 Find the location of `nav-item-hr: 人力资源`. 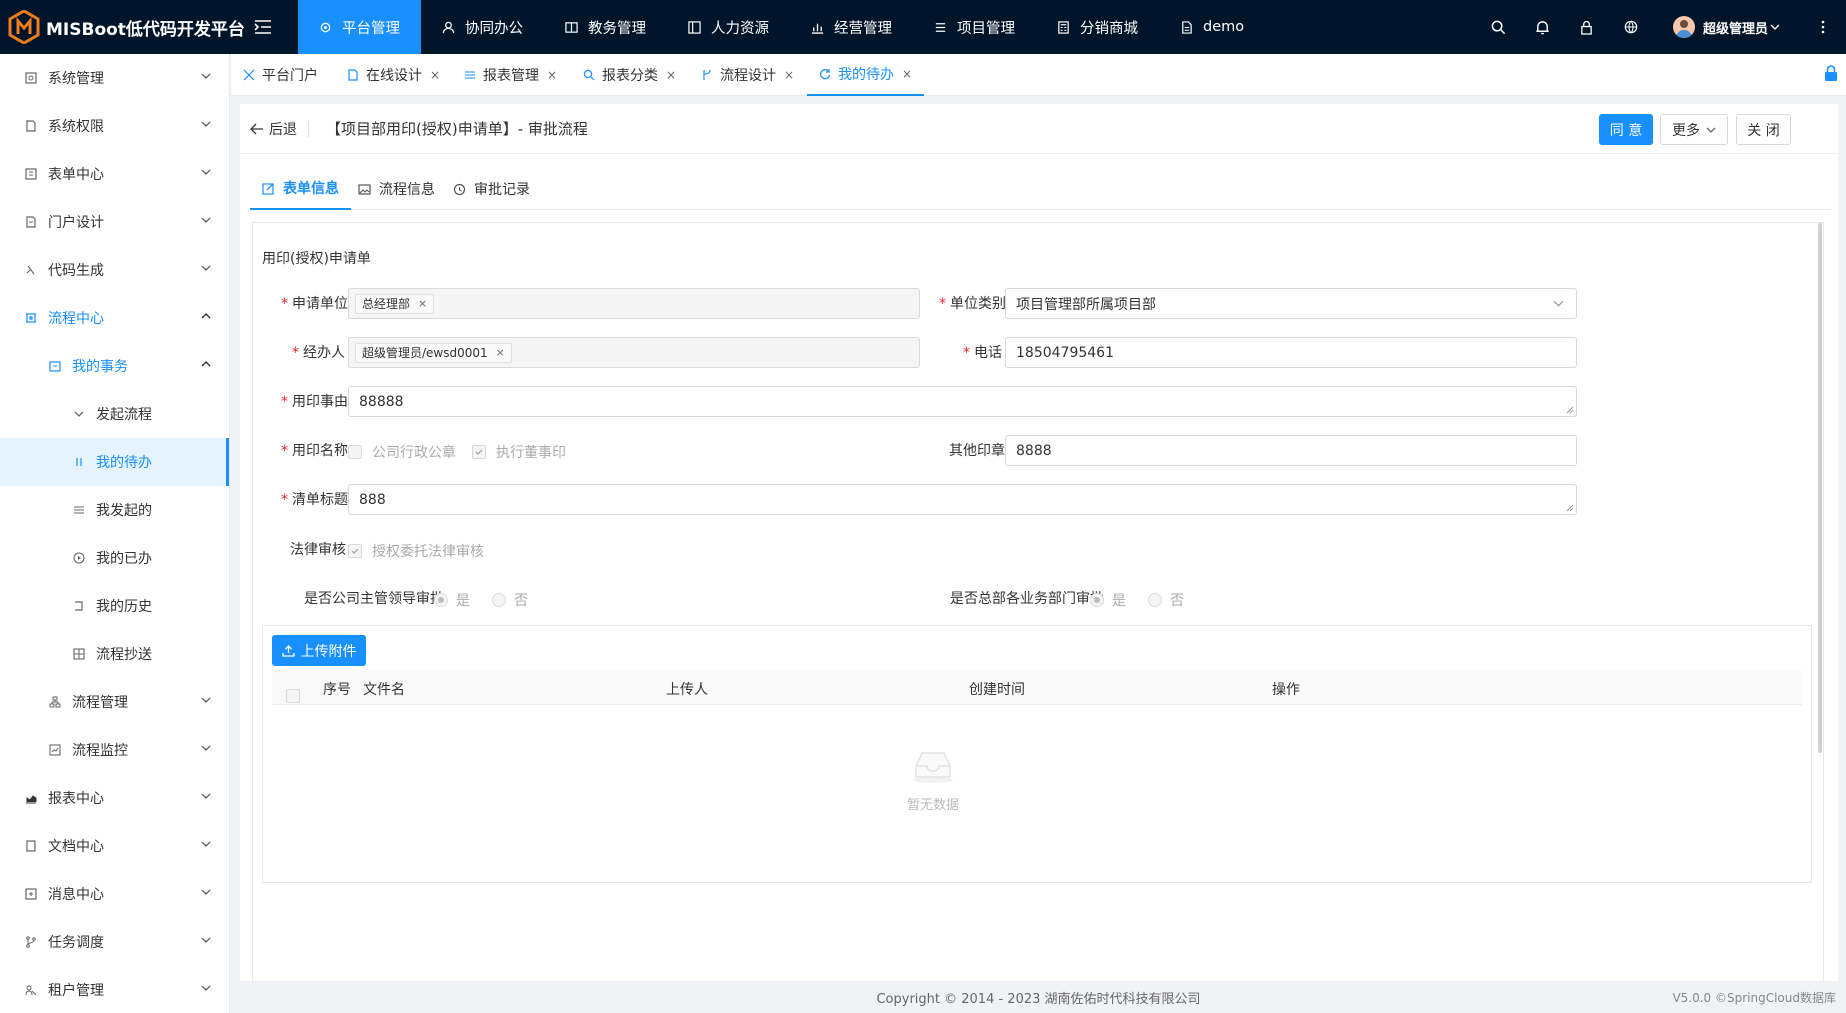

nav-item-hr: 人力资源 is located at coordinates (728, 27).